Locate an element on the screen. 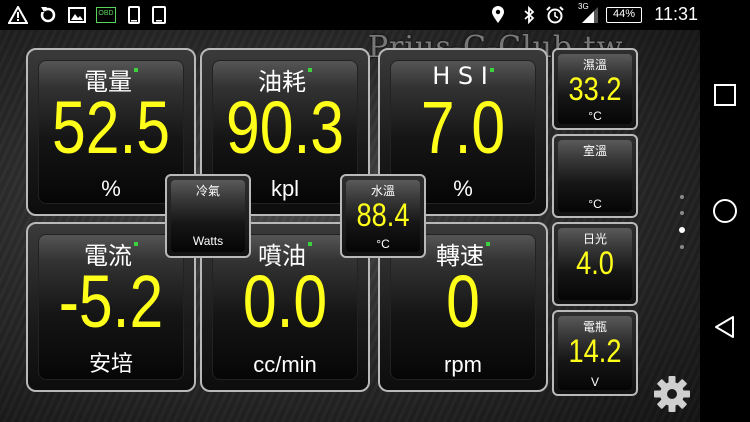 Image resolution: width=750 pixels, height=422 pixels. gauge-value: 7.0 is located at coordinates (463, 127).